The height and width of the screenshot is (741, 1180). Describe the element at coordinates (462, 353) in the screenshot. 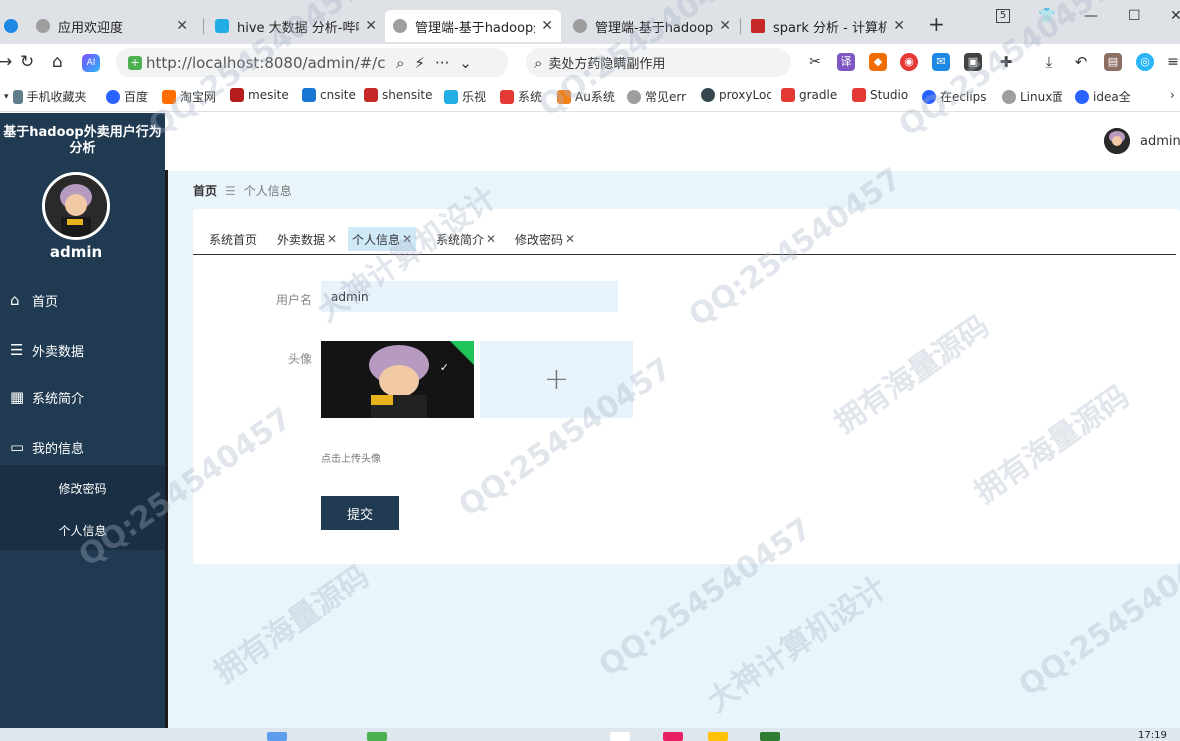

I see `upload-success-badge` at that location.